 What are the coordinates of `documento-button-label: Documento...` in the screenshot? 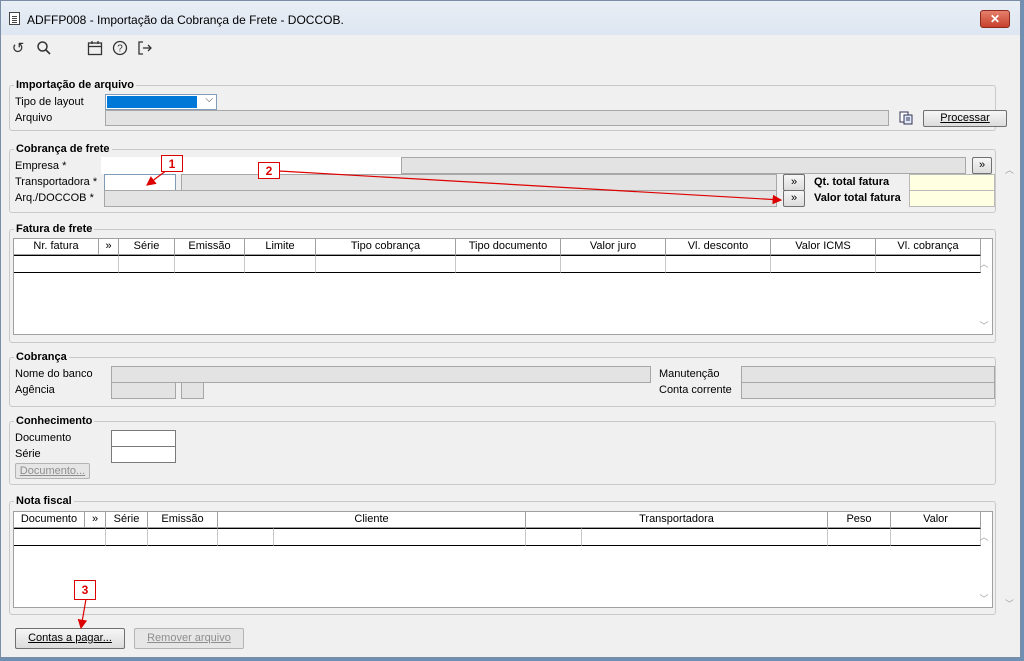 It's located at (52, 471).